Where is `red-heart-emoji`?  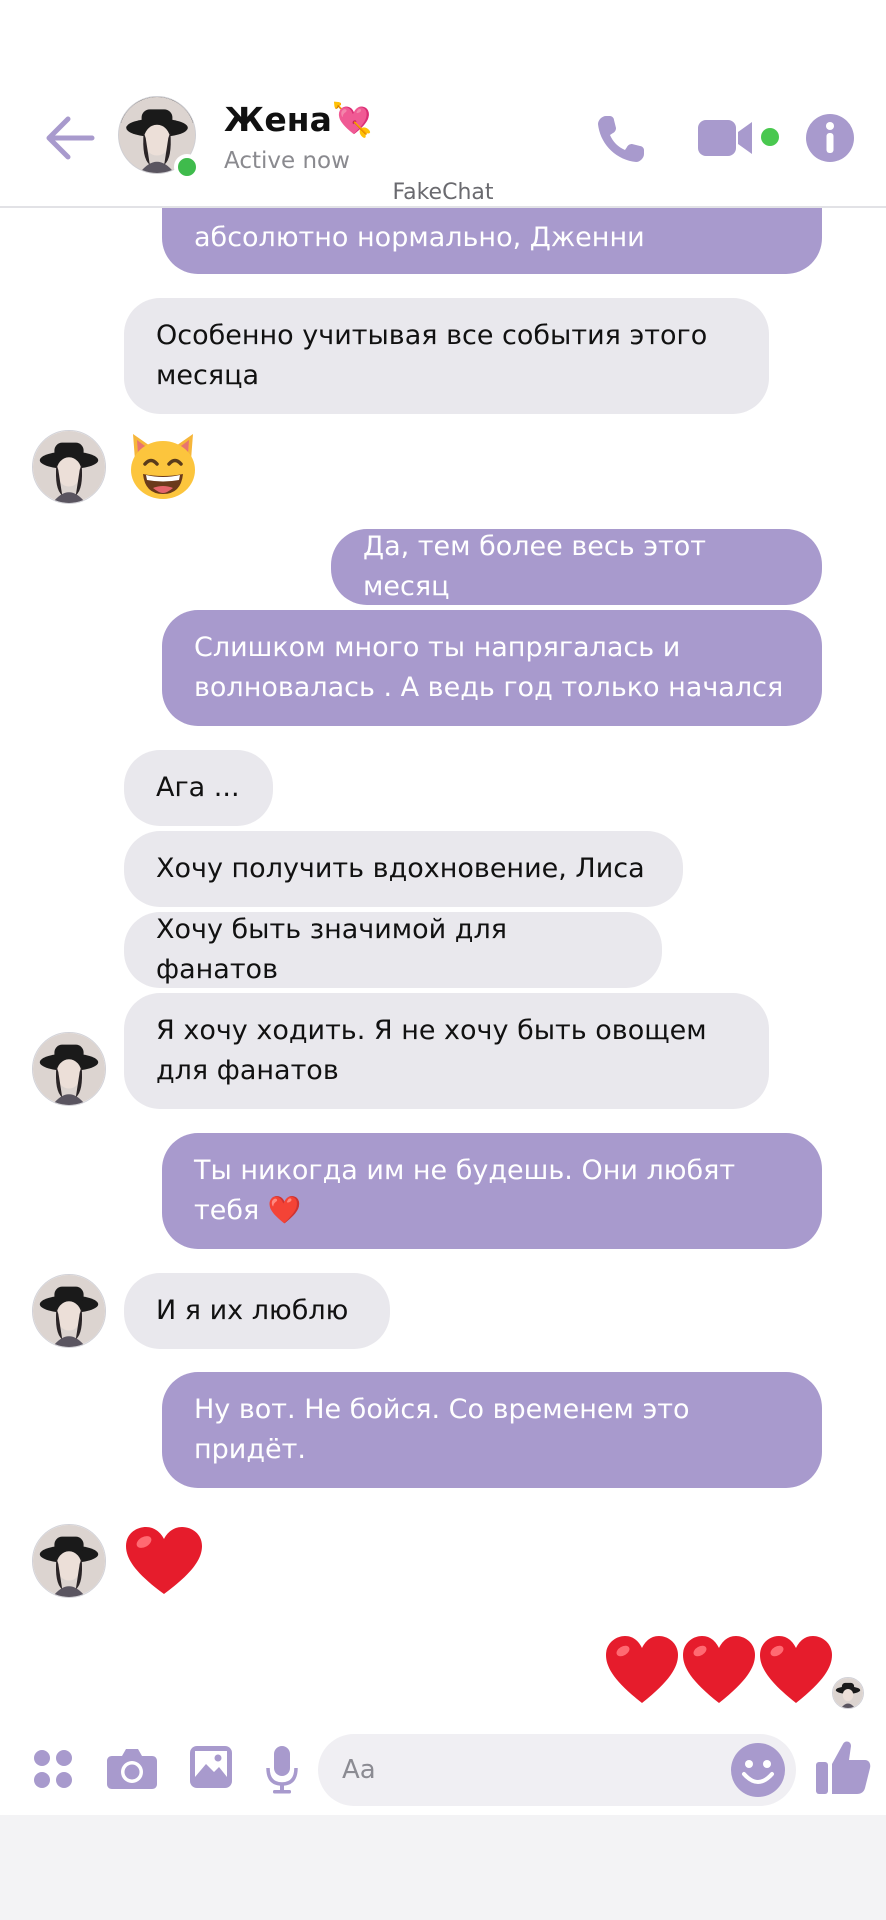
red-heart-emoji is located at coordinates (164, 1561).